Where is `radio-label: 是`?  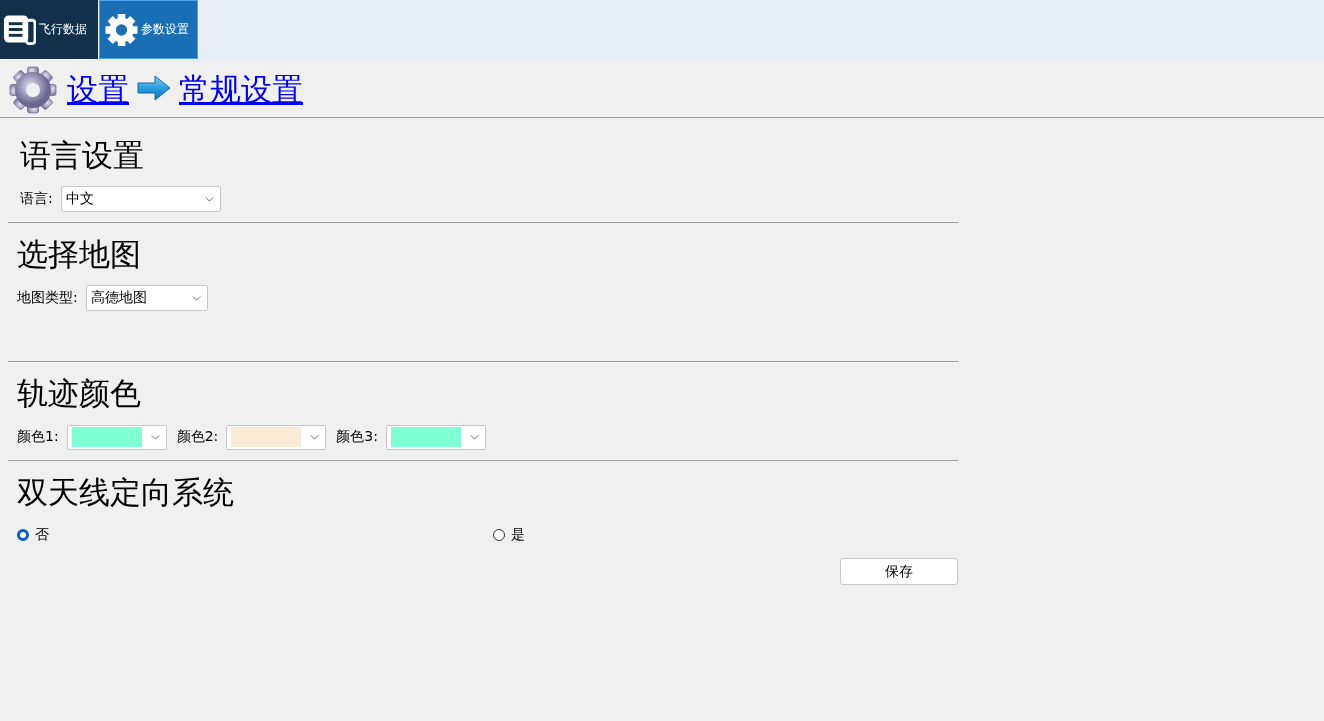
radio-label: 是 is located at coordinates (518, 535).